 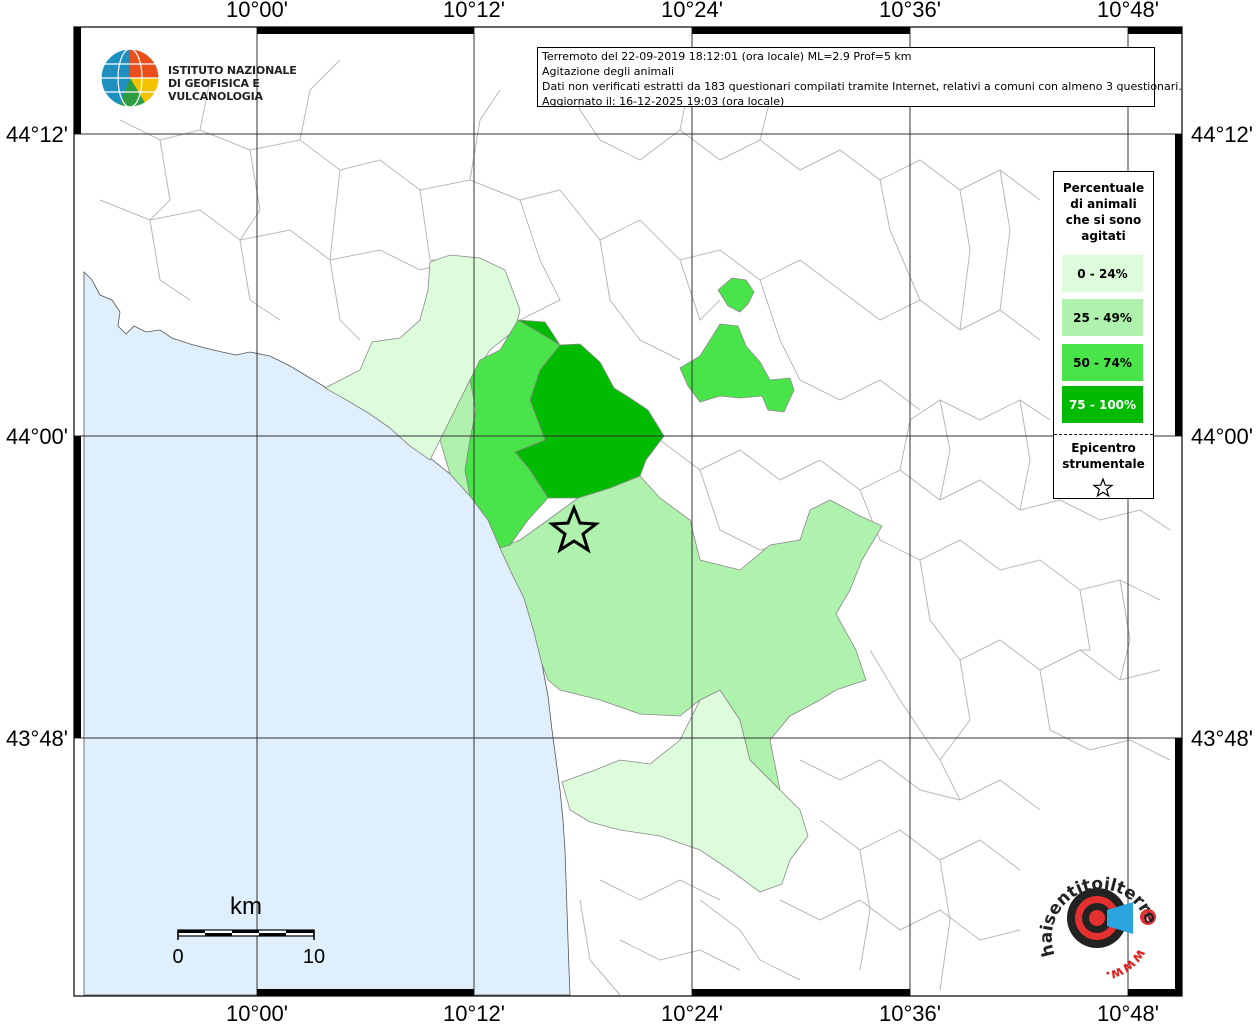 I want to click on hst-logo-url: www., so click(x=1126, y=965).